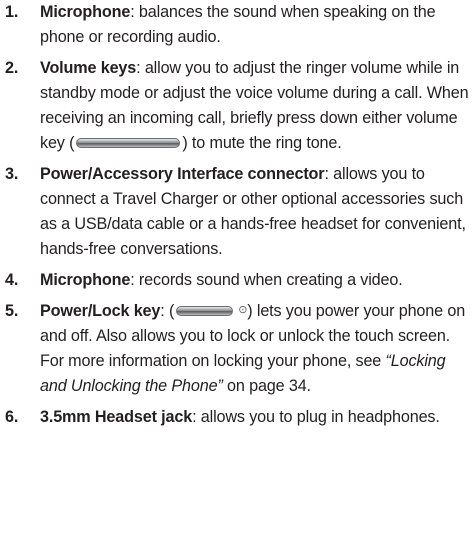 The image size is (476, 538). What do you see at coordinates (12, 174) in the screenshot?
I see `item-number: 3.` at bounding box center [12, 174].